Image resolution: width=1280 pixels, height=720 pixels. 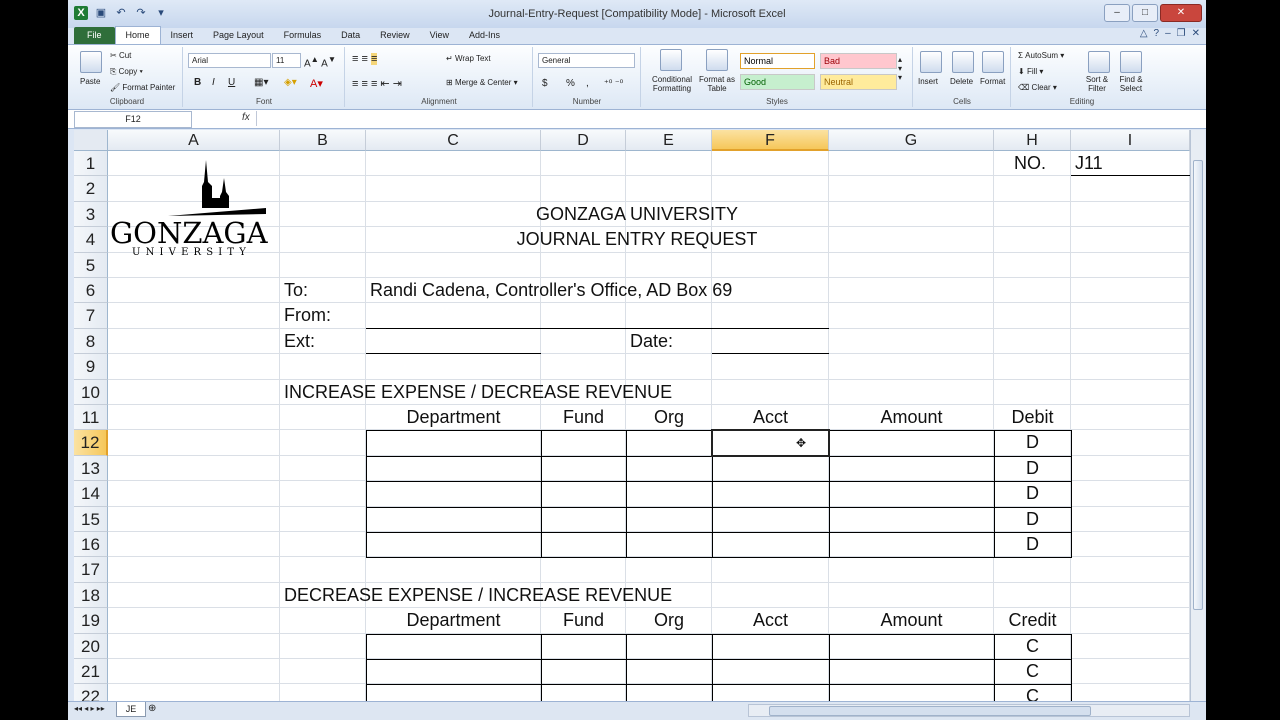 What do you see at coordinates (91, 672) in the screenshot?
I see `row-header-21: 21` at bounding box center [91, 672].